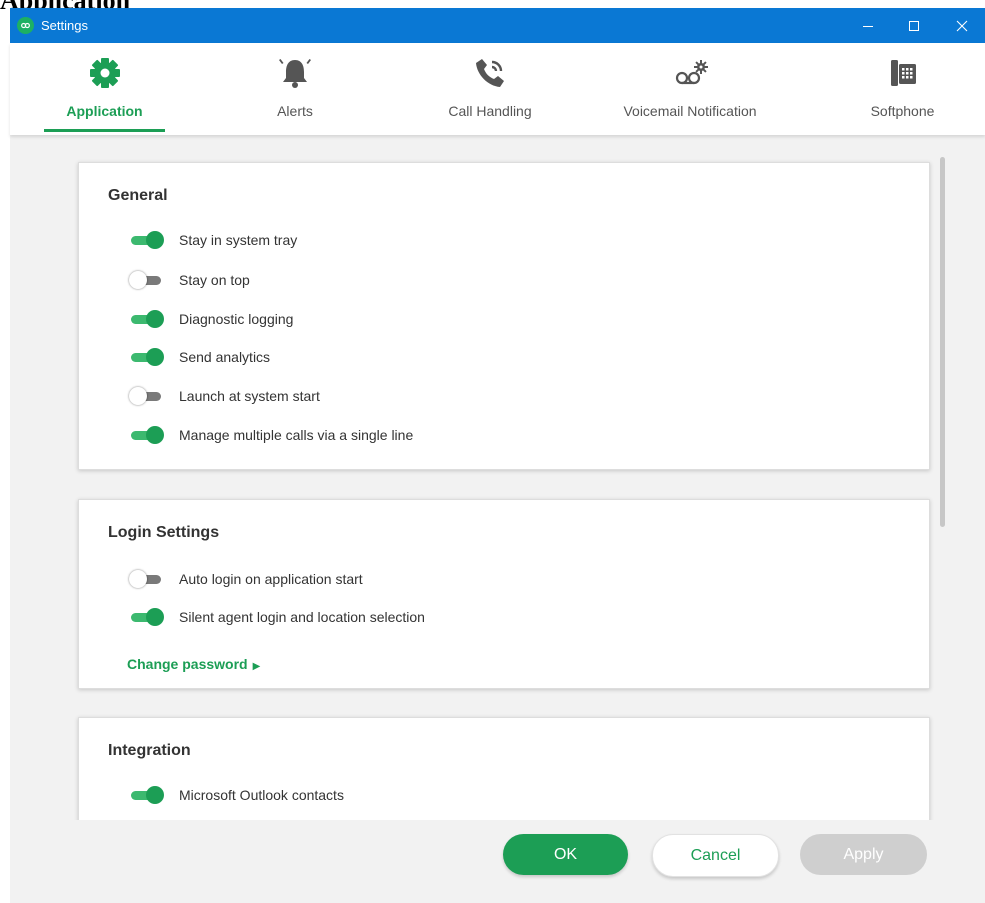 This screenshot has width=985, height=903. I want to click on setting-row: Manage multiple calls via a single line, so click(271, 435).